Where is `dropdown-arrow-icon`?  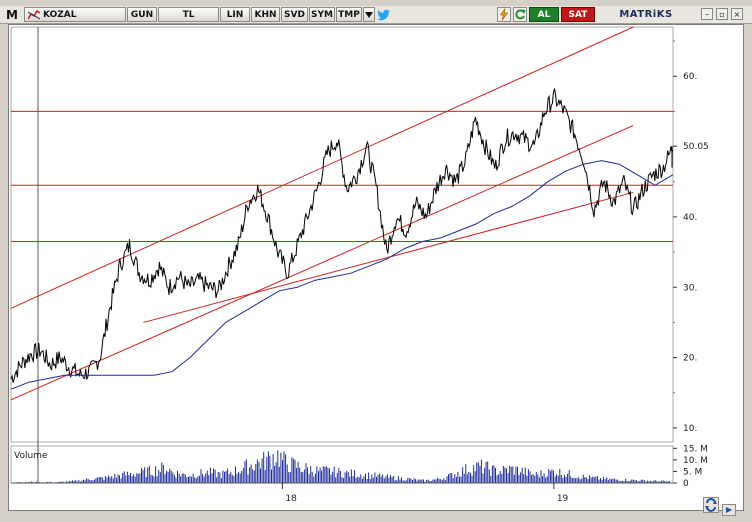 dropdown-arrow-icon is located at coordinates (369, 14).